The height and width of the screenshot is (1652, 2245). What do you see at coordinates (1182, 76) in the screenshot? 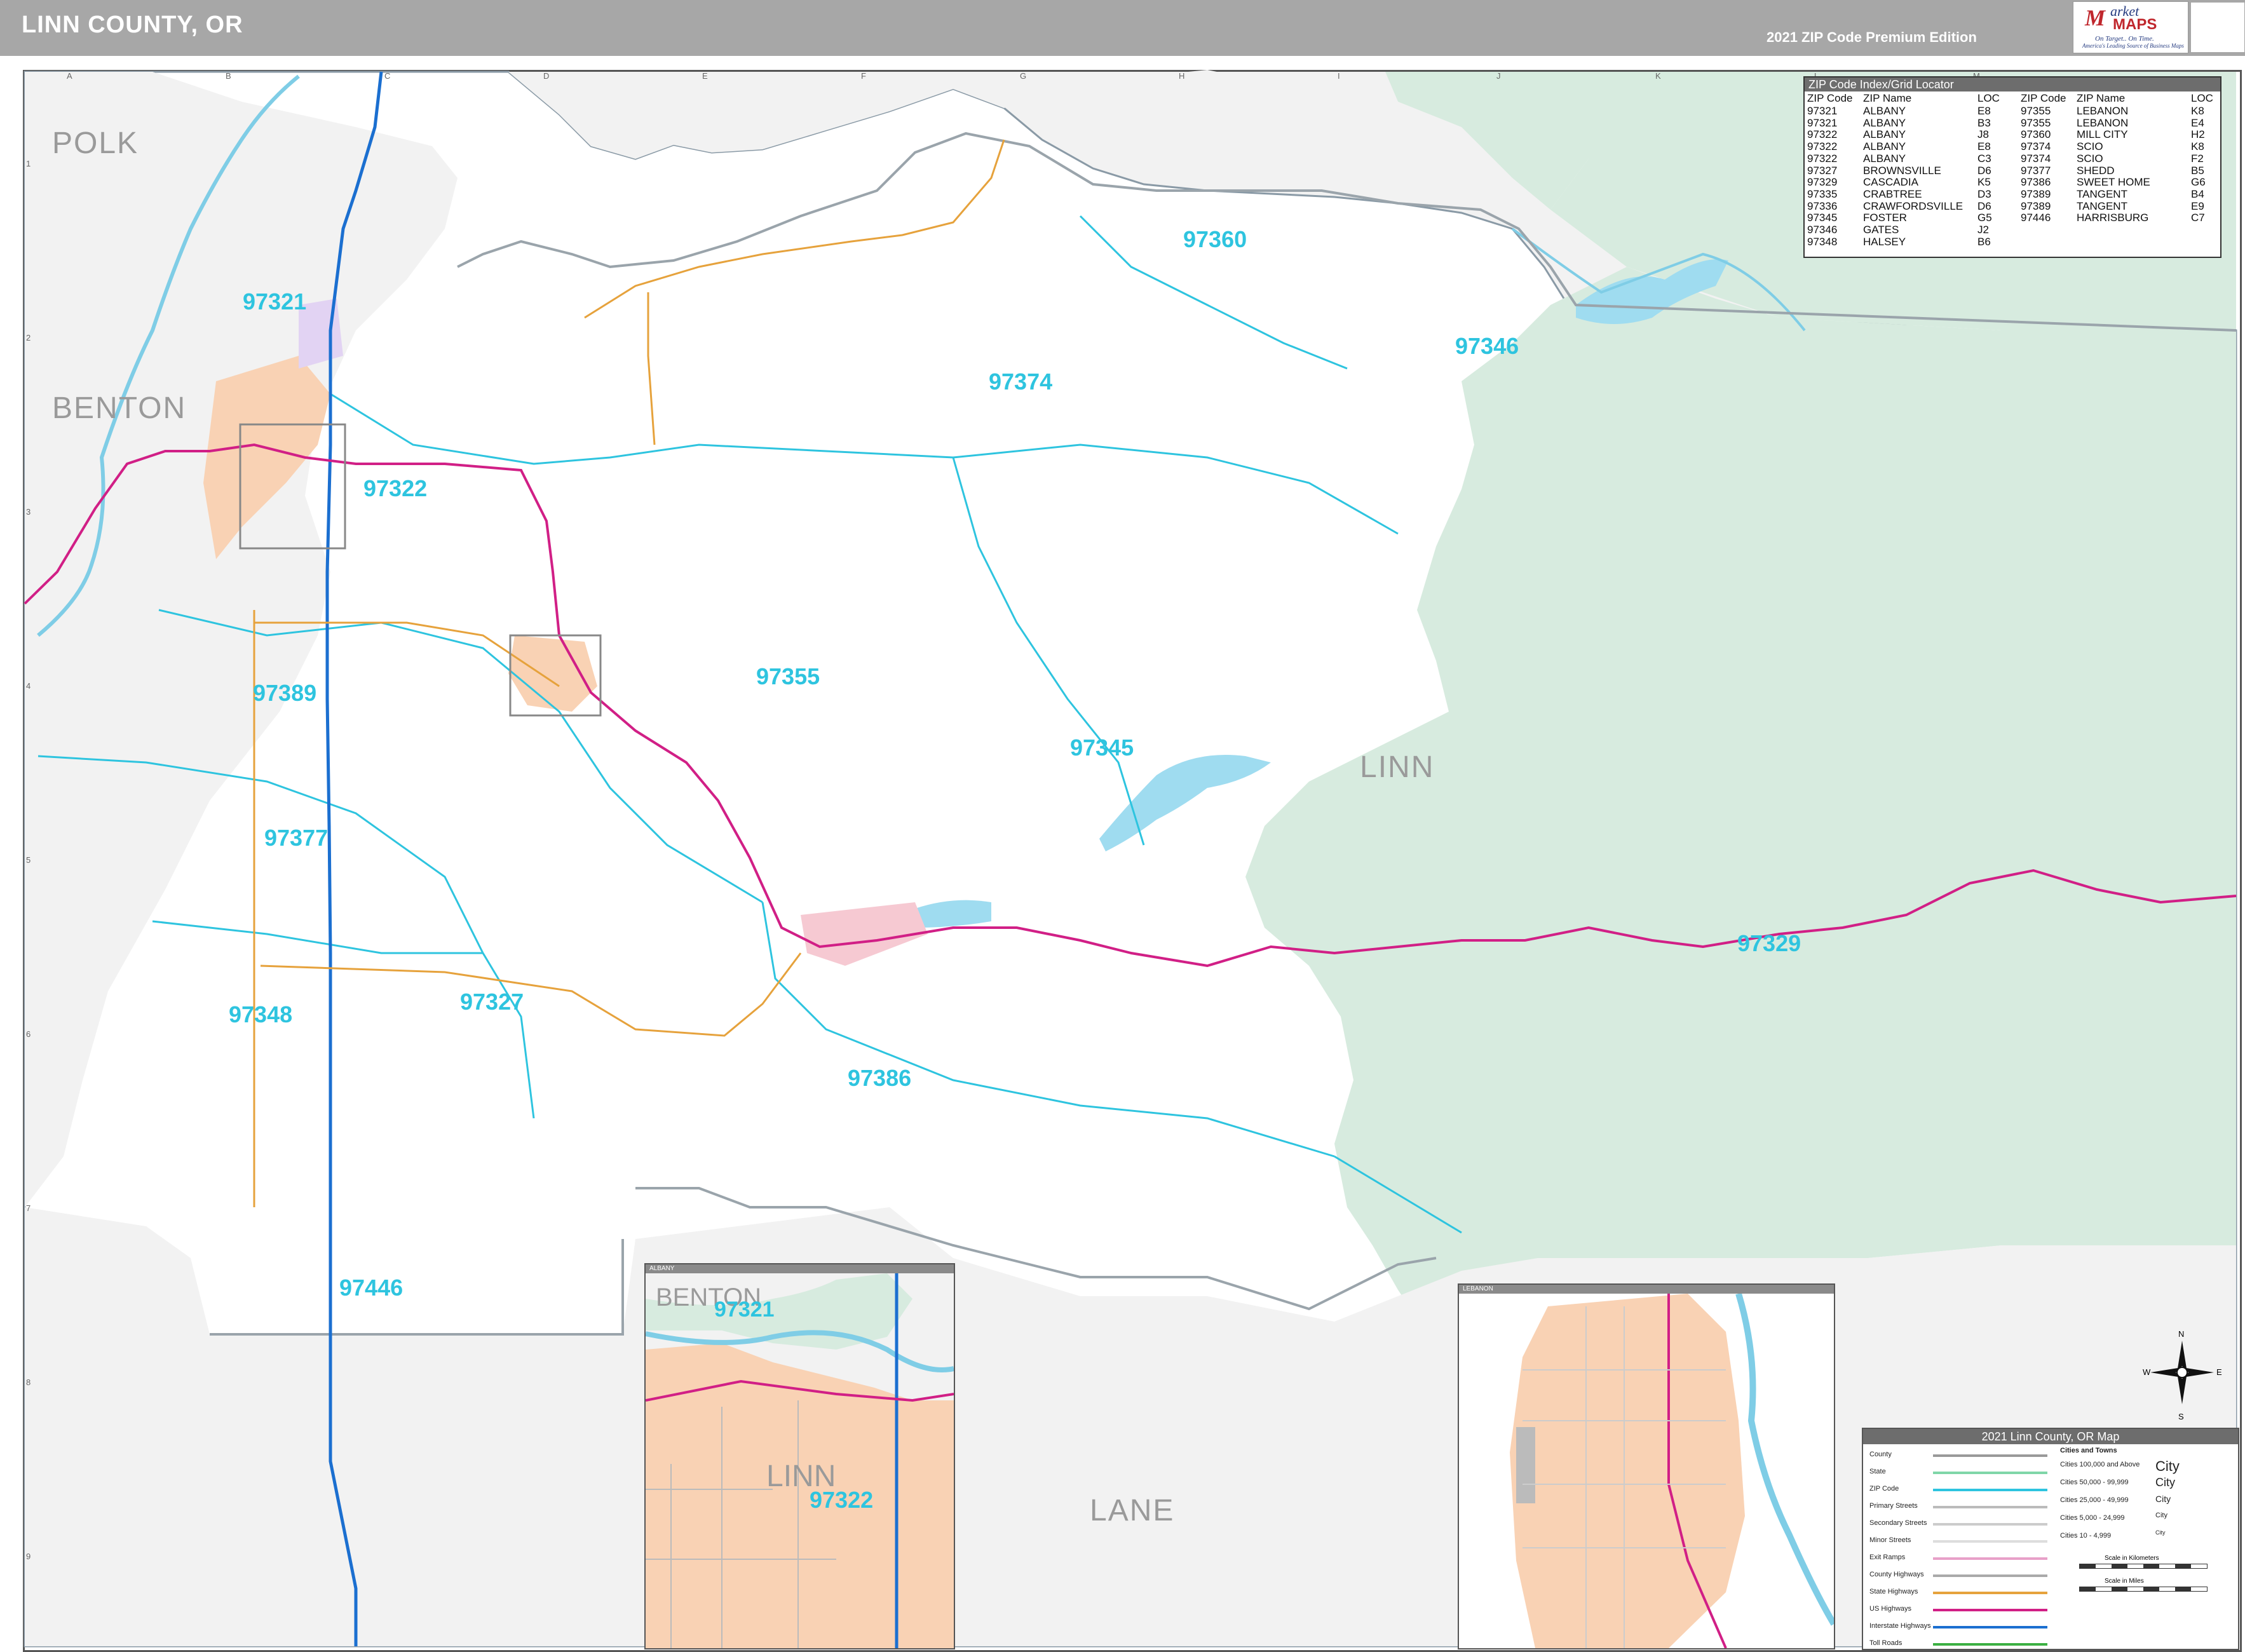
I see `grid-column-label: H` at bounding box center [1182, 76].